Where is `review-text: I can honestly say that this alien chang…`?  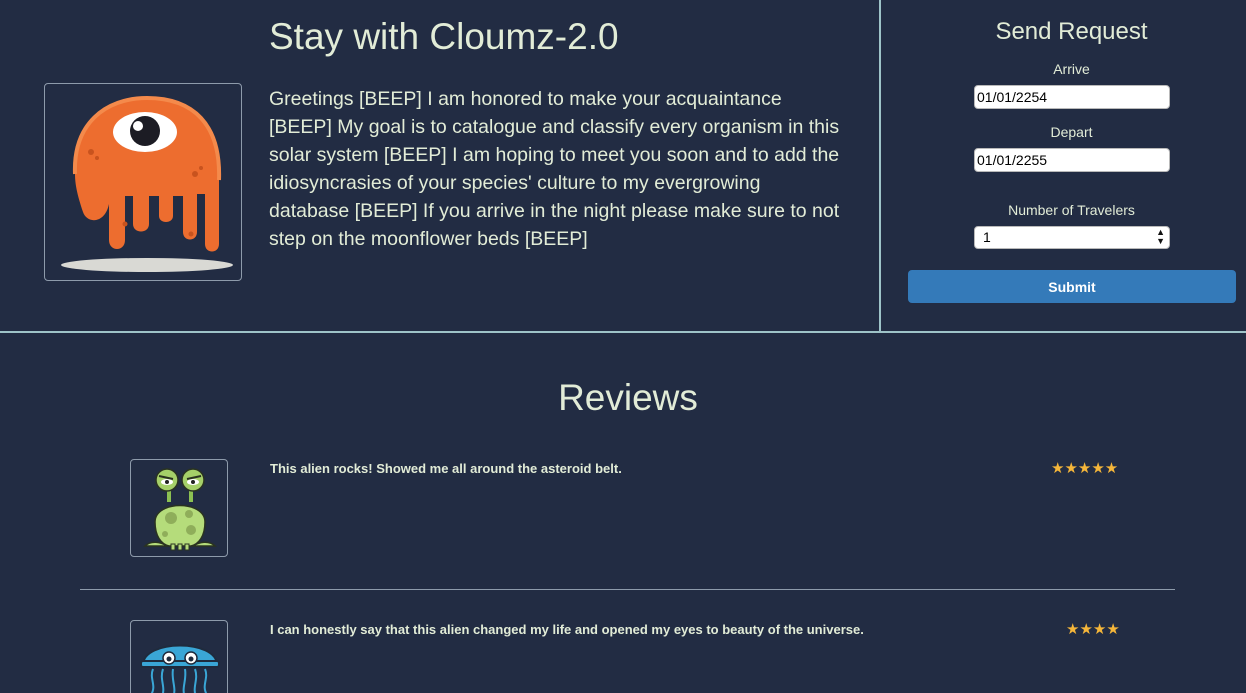
review-text: I can honestly say that this alien chang… is located at coordinates (567, 629).